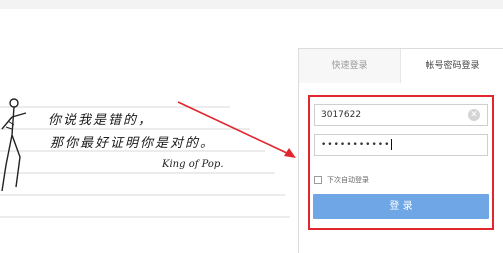 Image resolution: width=503 pixels, height=253 pixels. I want to click on username-input: 3017622, so click(401, 115).